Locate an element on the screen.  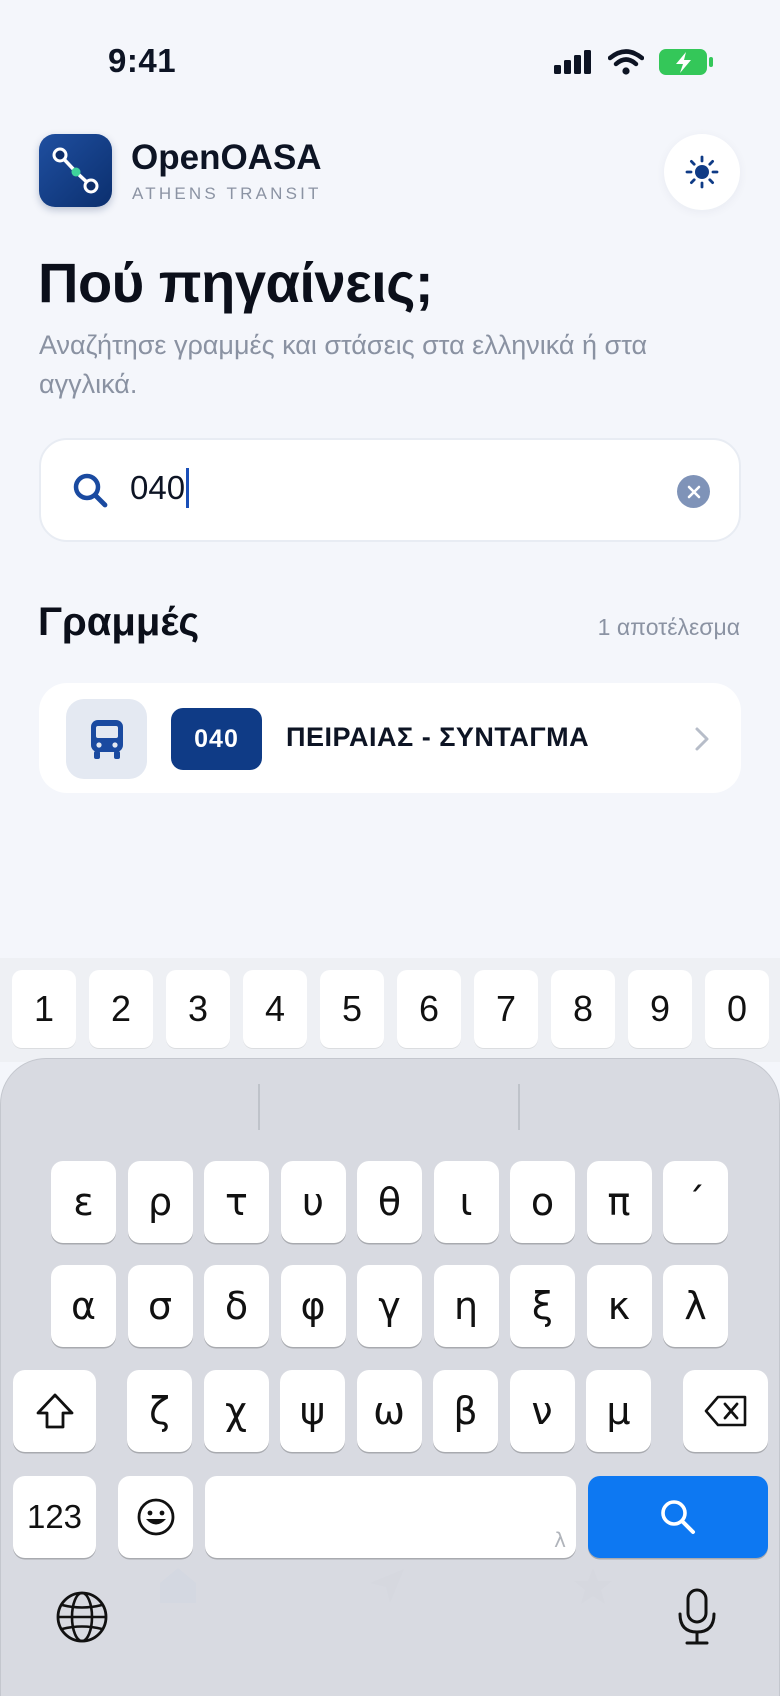
delete-key is located at coordinates (725, 1411).